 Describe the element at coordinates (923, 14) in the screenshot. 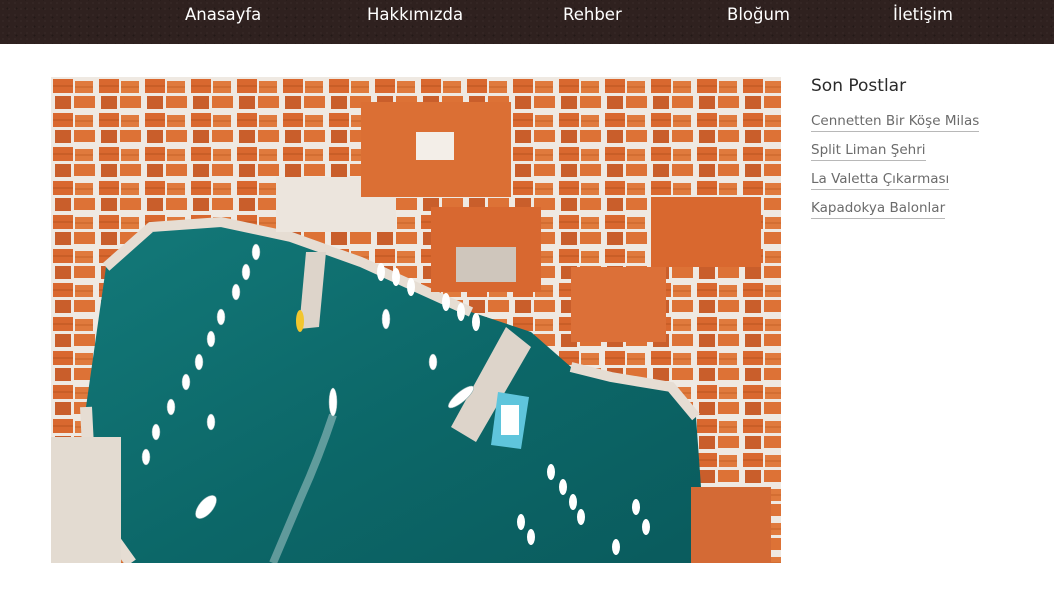

I see `nav-item-contact: İletişim` at that location.